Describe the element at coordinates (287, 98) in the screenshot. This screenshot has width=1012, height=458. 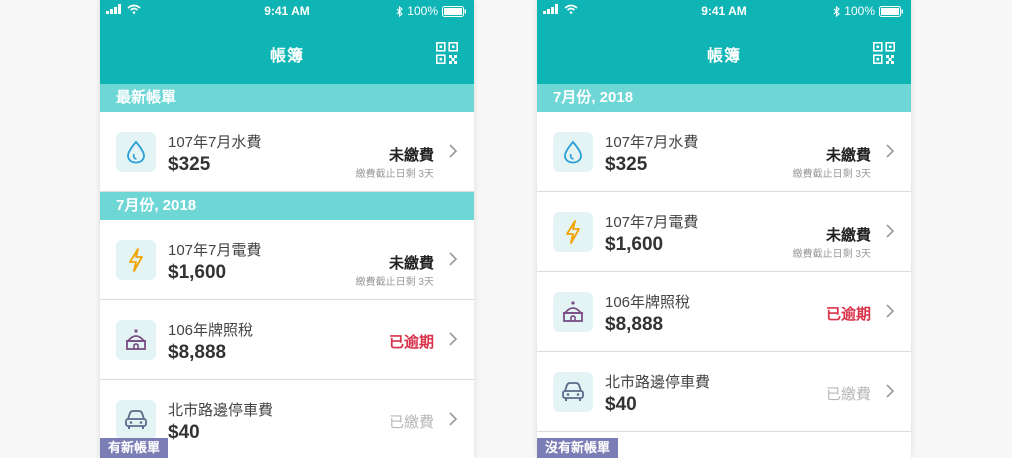
I see `section-header-latest: 最新帳單` at that location.